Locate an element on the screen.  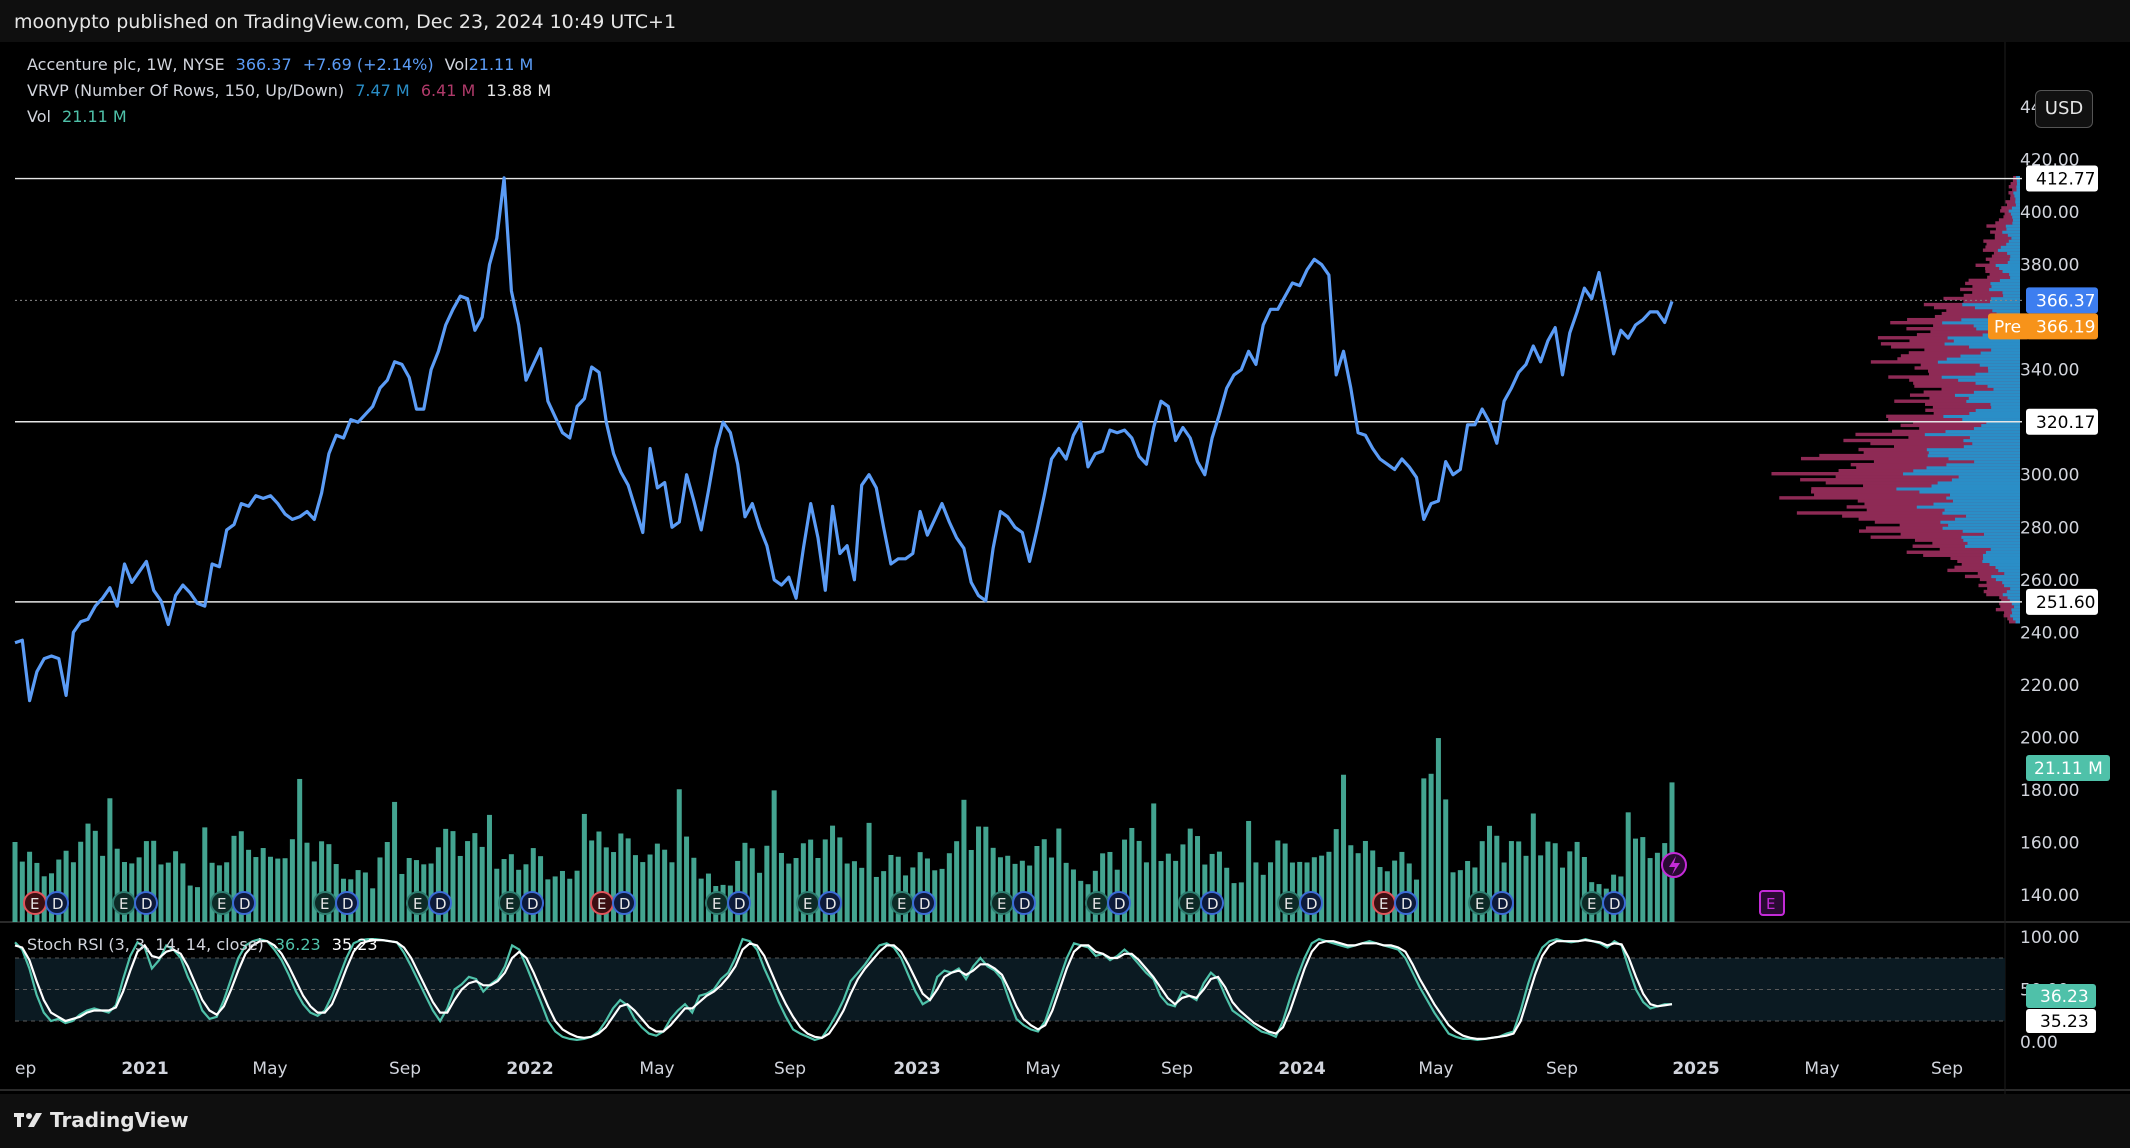
legend-vol-label: Vol is located at coordinates (456, 64).